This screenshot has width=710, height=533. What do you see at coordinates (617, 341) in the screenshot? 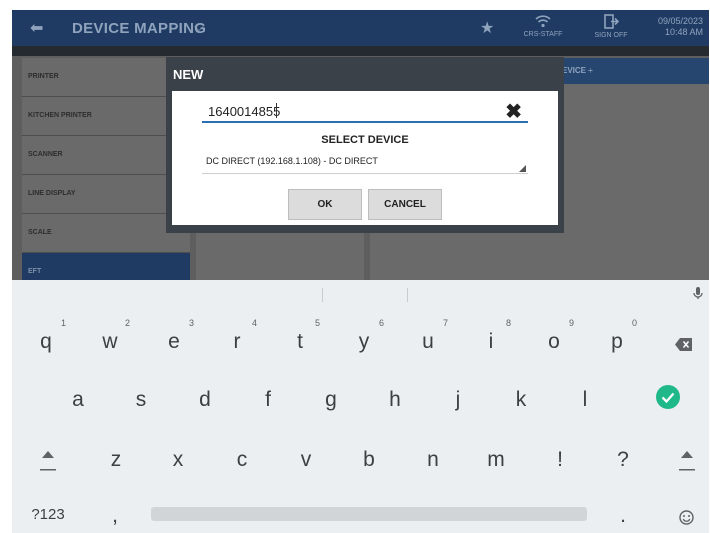
I see `key-label: p` at bounding box center [617, 341].